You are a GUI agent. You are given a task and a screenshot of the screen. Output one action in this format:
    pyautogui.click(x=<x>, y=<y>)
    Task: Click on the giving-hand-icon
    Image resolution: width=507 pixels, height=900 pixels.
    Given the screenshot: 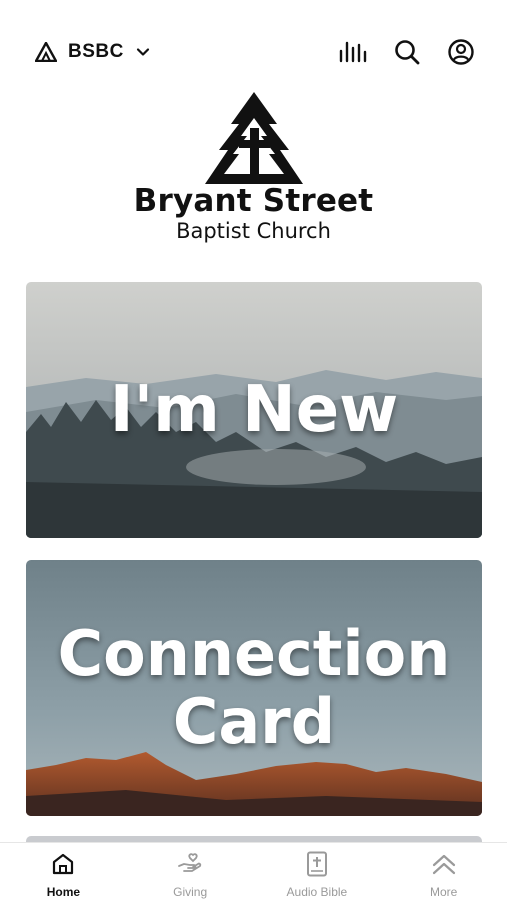 What is the action you would take?
    pyautogui.click(x=190, y=864)
    